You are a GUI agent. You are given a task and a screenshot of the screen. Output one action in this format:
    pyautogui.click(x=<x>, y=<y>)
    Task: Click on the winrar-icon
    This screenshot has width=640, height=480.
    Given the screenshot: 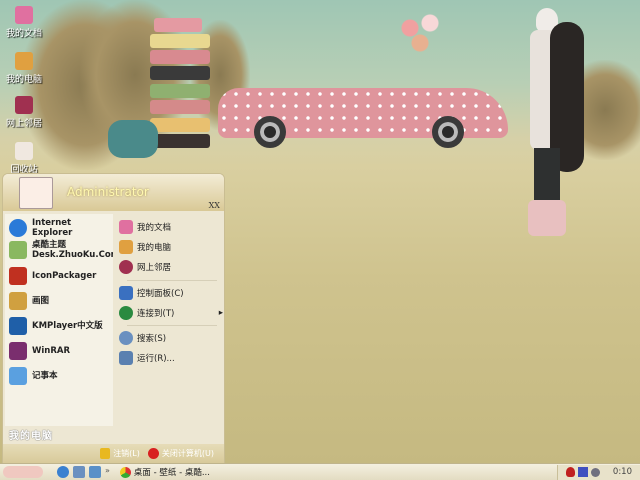 What is the action you would take?
    pyautogui.click(x=18, y=351)
    